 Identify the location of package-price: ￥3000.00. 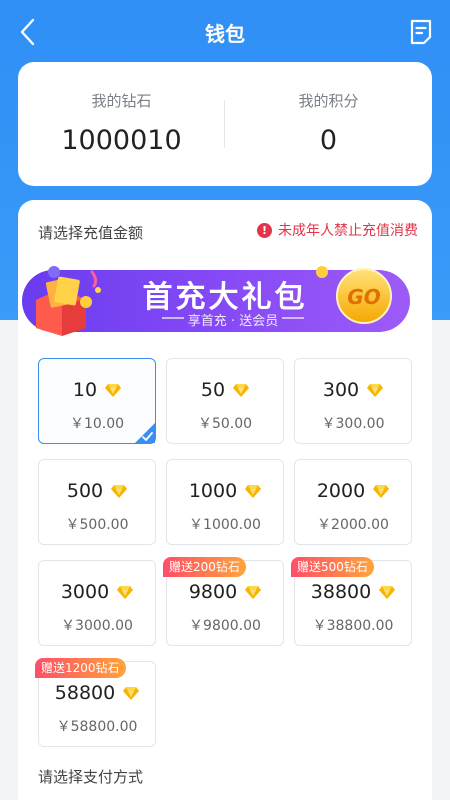
(97, 626).